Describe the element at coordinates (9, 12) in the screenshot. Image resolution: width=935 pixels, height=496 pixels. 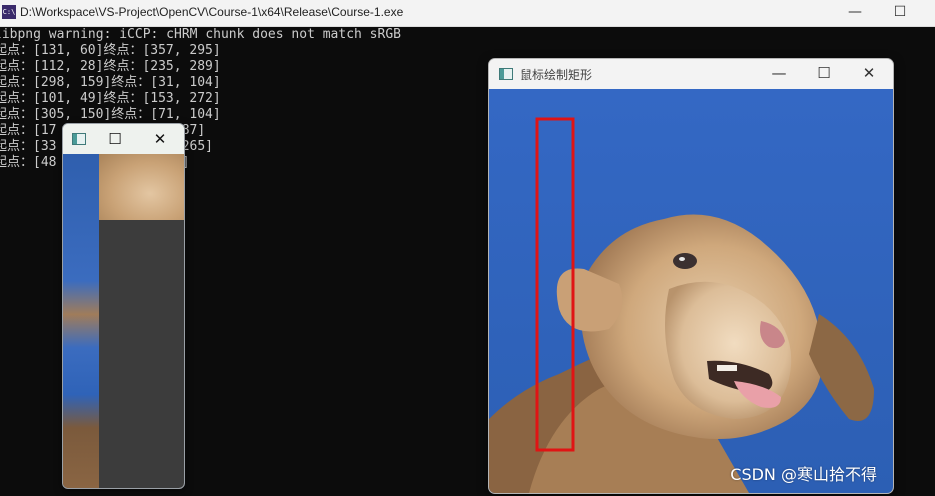
I see `console-app-icon: C:\` at that location.